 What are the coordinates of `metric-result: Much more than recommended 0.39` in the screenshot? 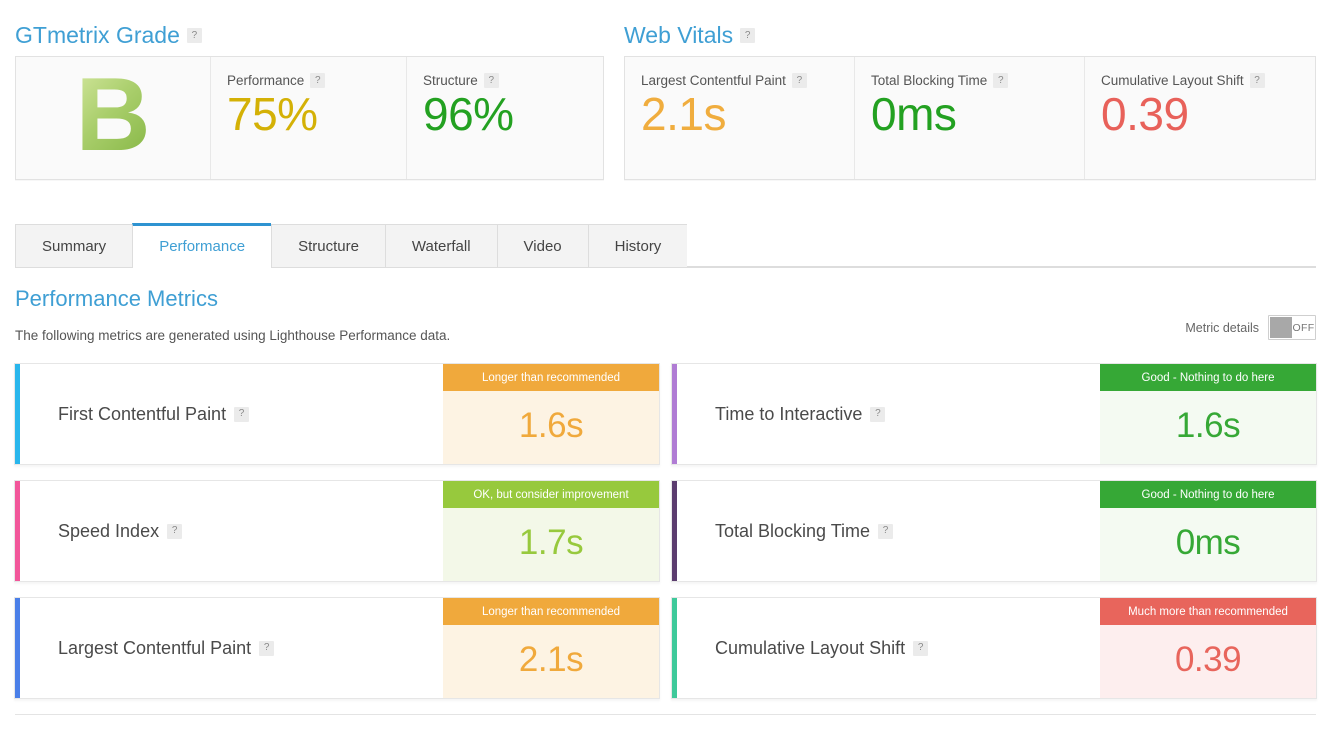 It's located at (1208, 648).